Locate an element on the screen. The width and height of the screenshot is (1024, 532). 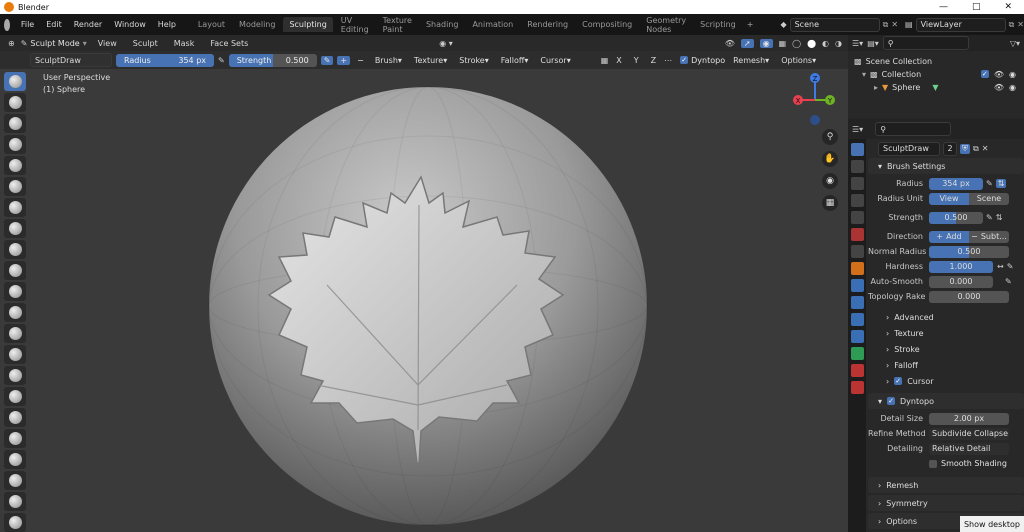
tool-fill is located at coordinates (15, 312).